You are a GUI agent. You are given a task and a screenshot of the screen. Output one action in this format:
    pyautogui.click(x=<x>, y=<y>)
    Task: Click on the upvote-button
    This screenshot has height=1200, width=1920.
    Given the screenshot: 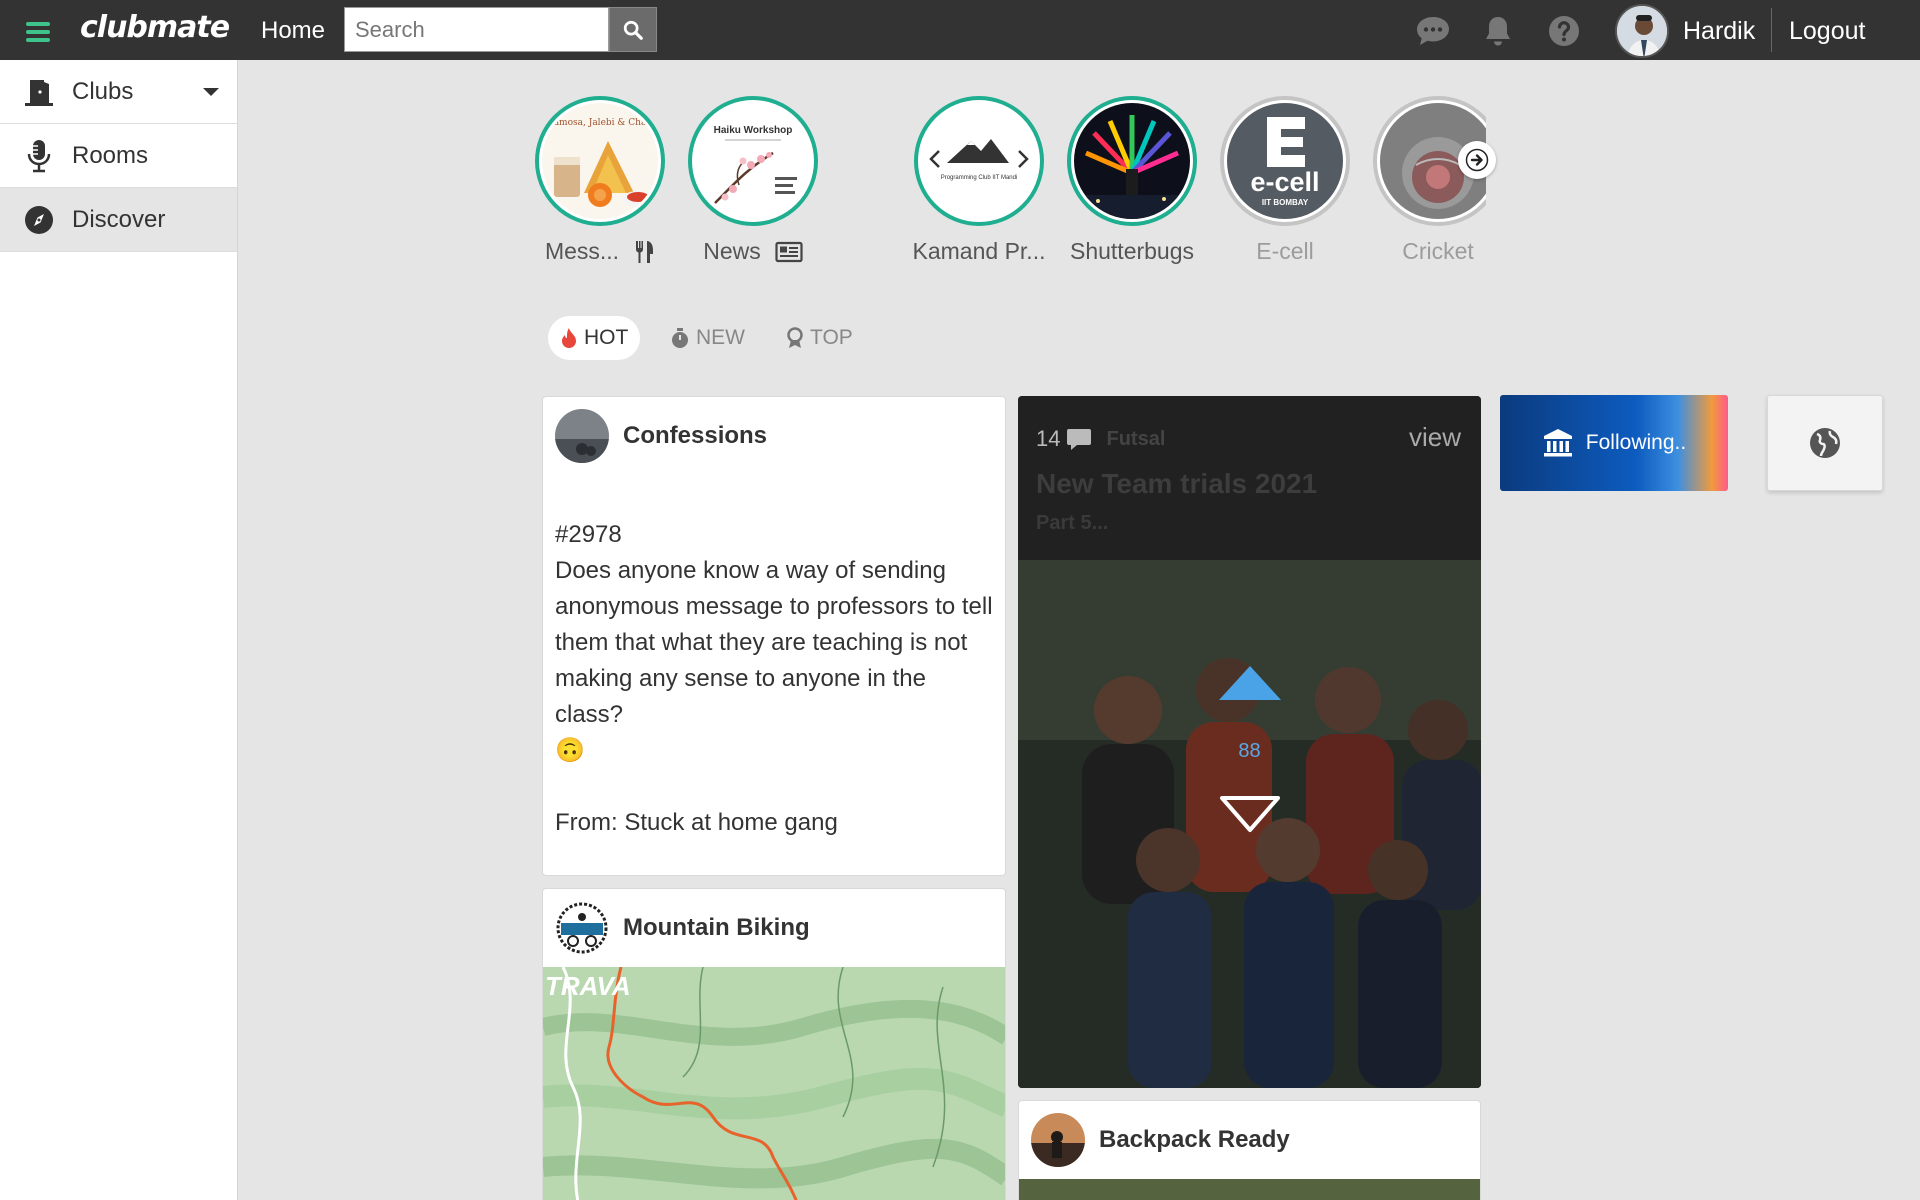 What is the action you would take?
    pyautogui.click(x=1249, y=683)
    